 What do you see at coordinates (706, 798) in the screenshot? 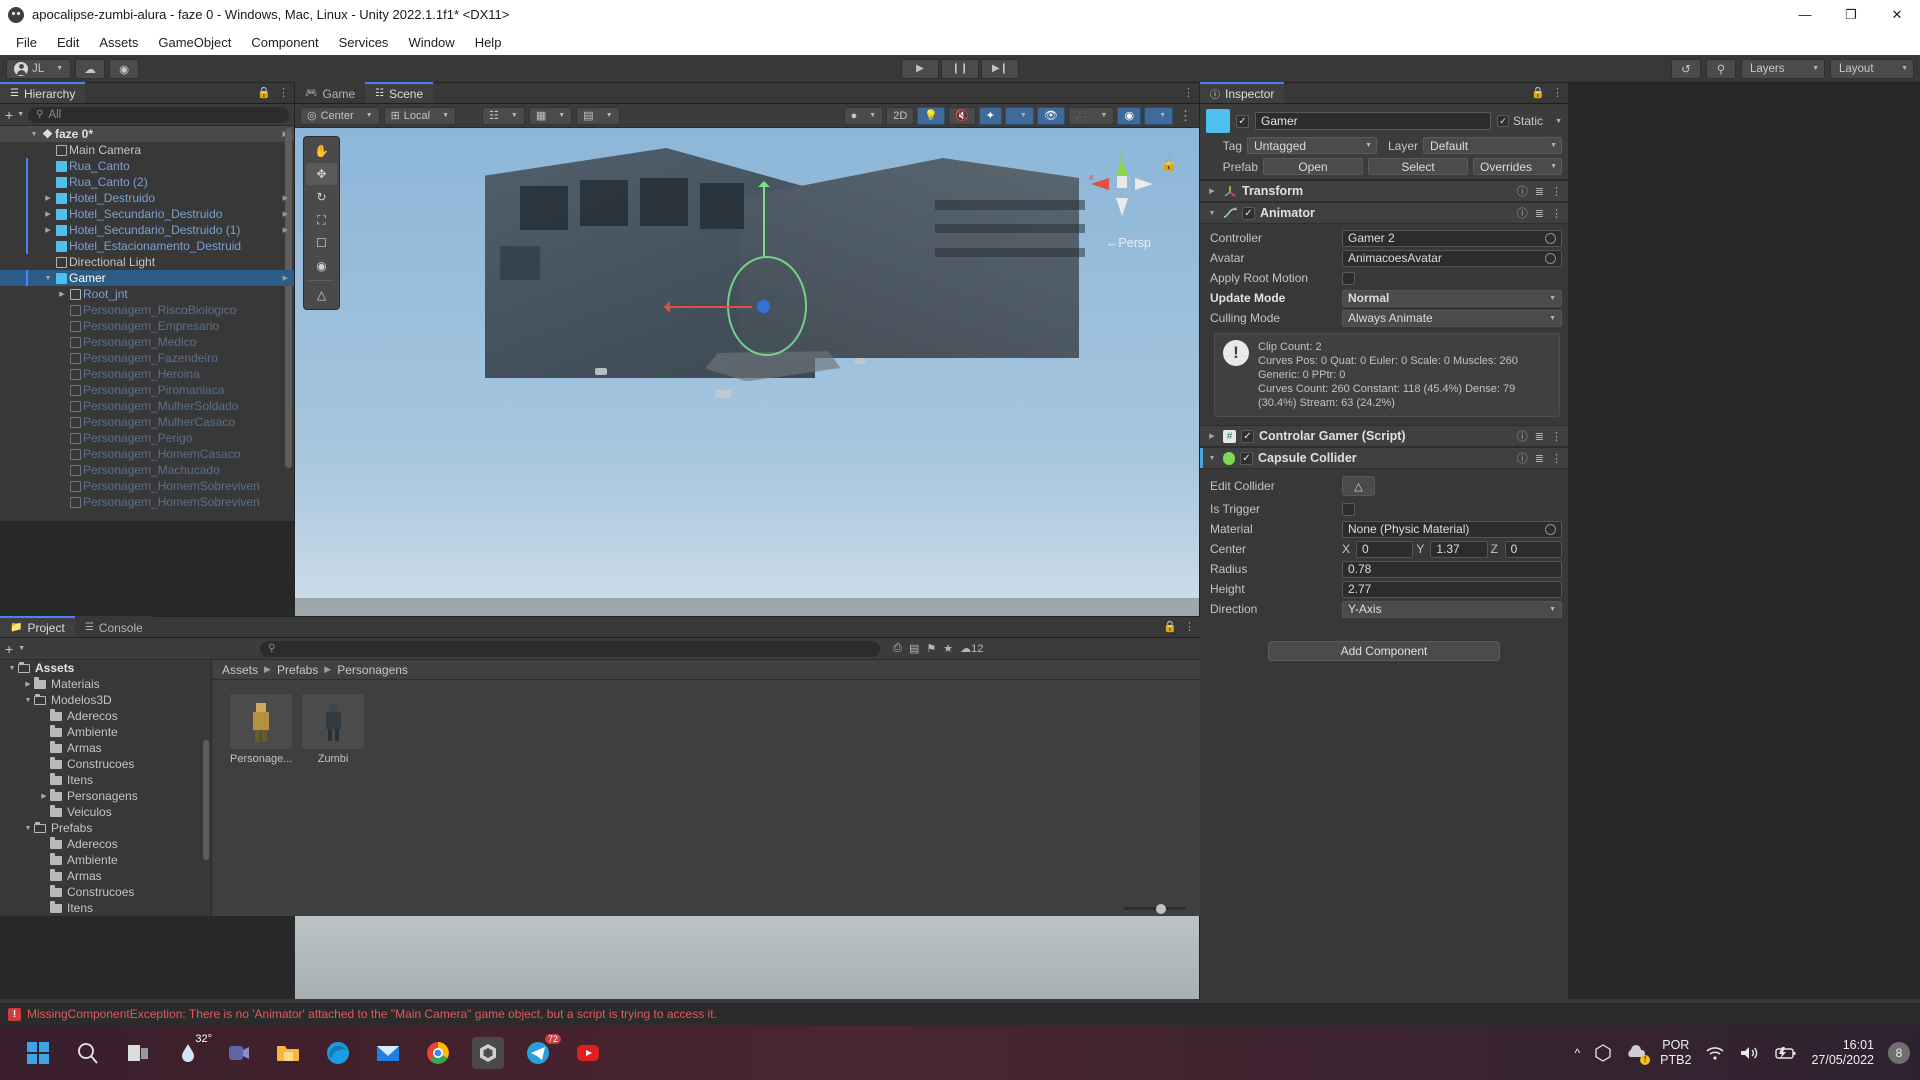
I see `asset-grid: Personage... Zumbi` at bounding box center [706, 798].